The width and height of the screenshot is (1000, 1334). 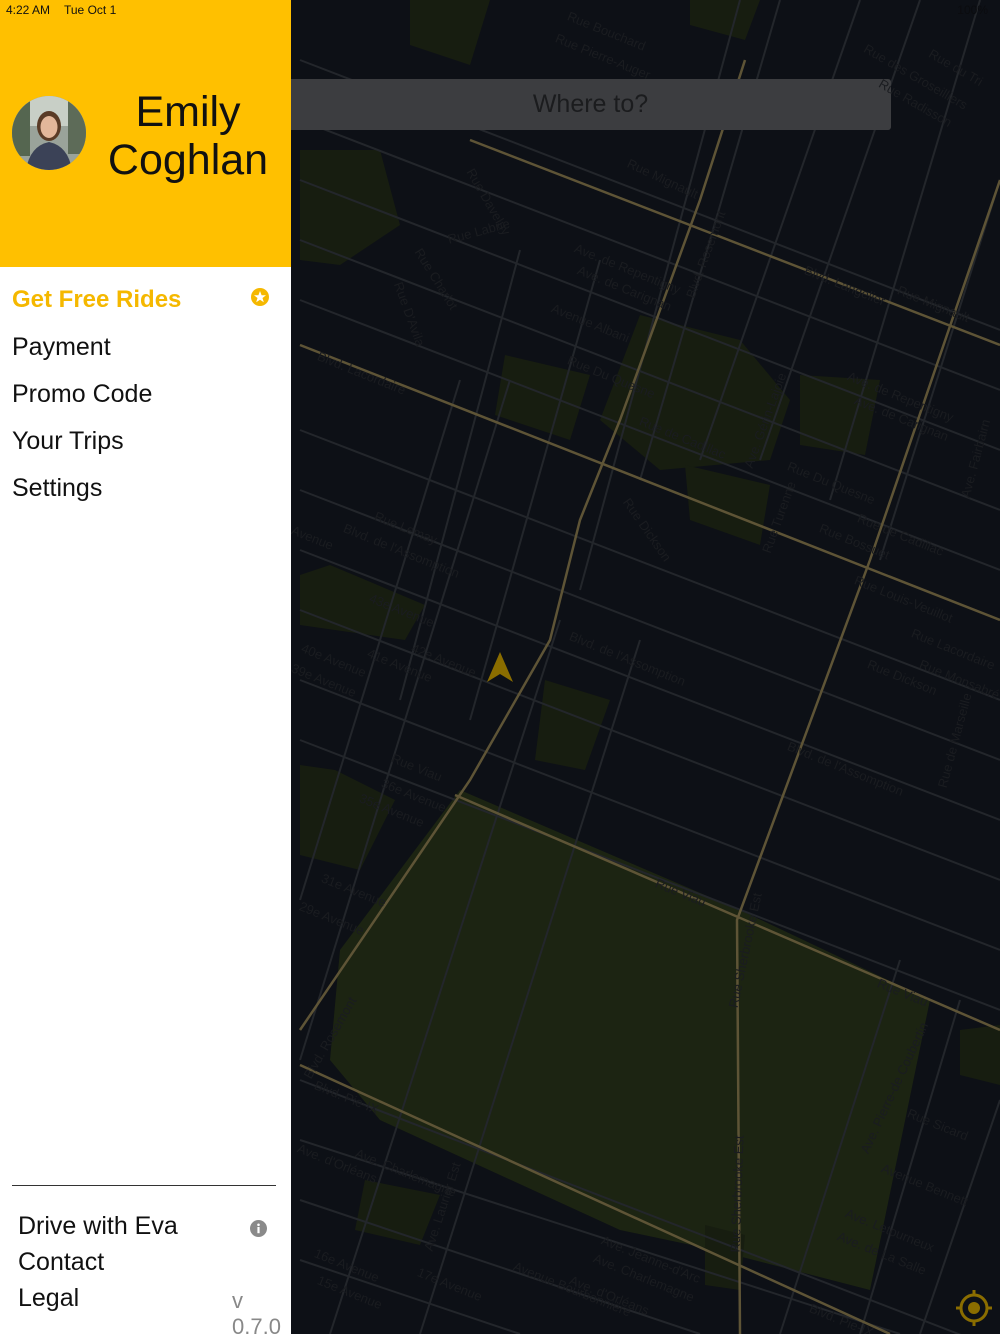 I want to click on navigation-arrow-icon, so click(x=500, y=667).